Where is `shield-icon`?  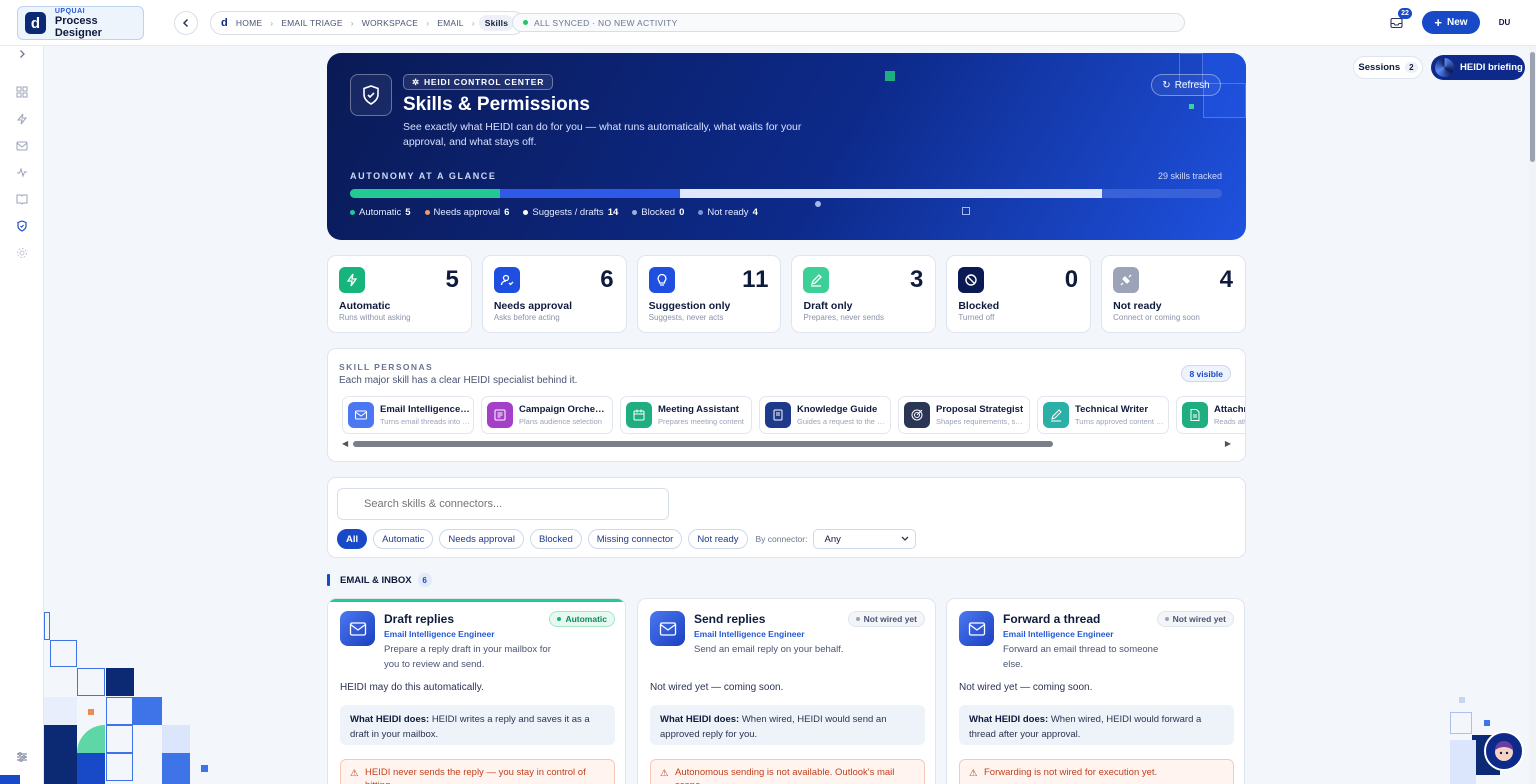
shield-icon is located at coordinates (22, 226).